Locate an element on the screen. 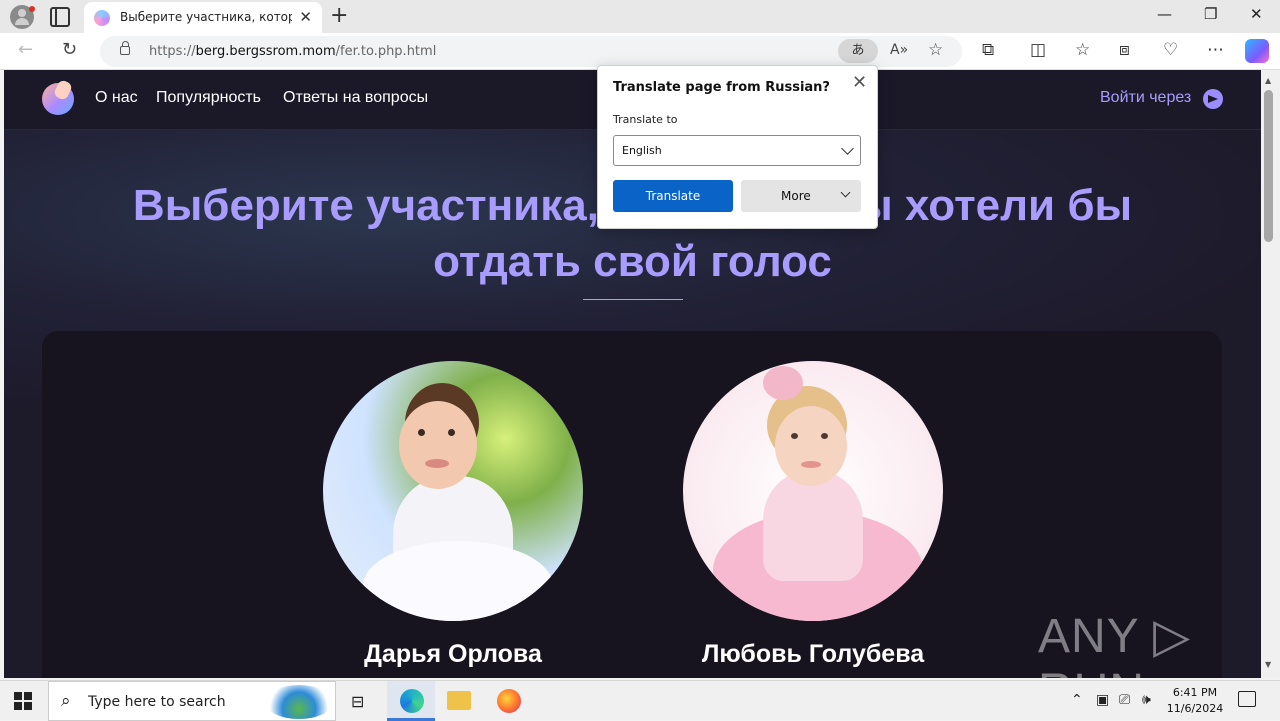 Image resolution: width=1280 pixels, height=721 pixels. contestant-name: Дарья Орлова is located at coordinates (453, 654).